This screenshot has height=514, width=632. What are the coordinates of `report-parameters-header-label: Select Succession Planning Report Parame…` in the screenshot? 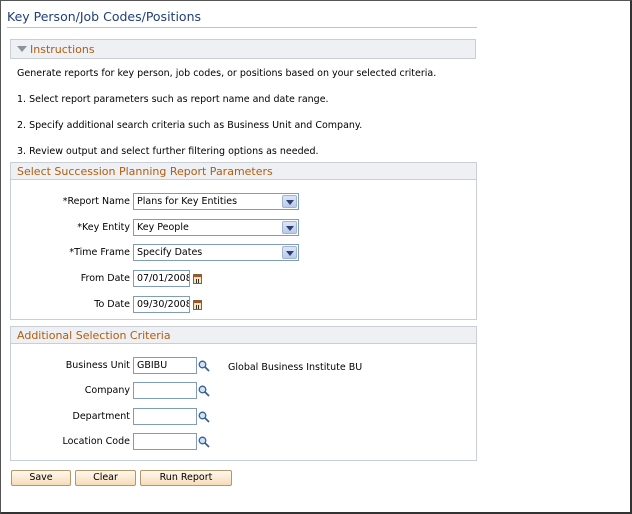 It's located at (145, 171).